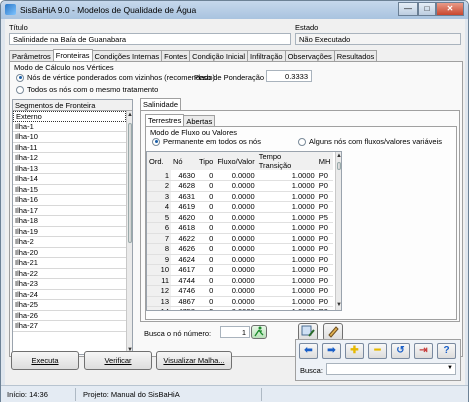  I want to click on list-item: Ilha-2, so click(69, 242).